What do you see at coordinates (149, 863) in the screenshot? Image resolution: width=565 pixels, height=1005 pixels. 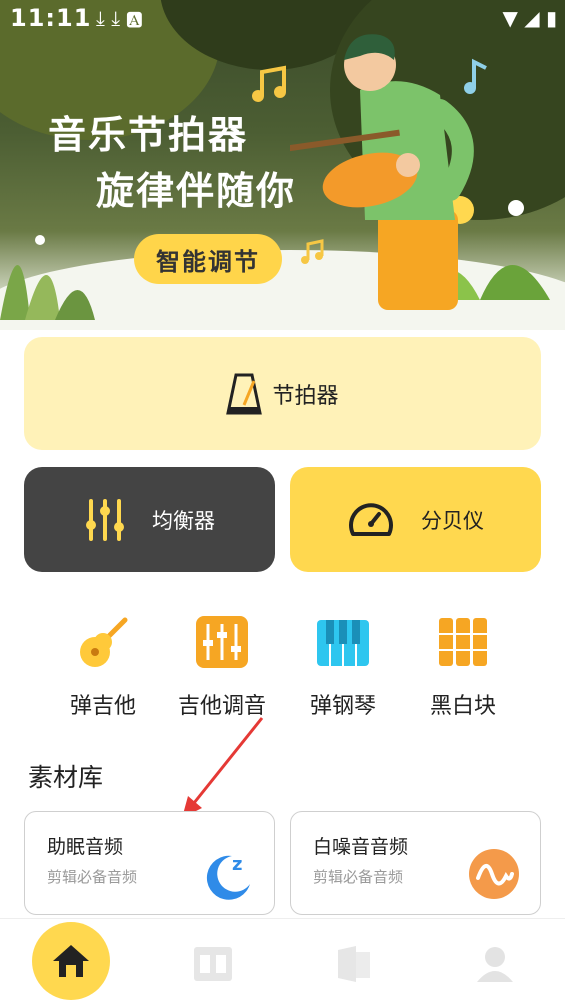 I see `sleep-audio-card: 助眠音频 剪辑必备音频 z` at bounding box center [149, 863].